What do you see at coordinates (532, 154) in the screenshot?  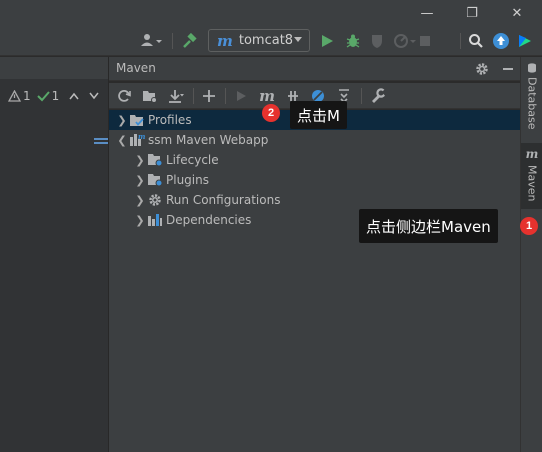 I see `maven-tab-icon: m` at bounding box center [532, 154].